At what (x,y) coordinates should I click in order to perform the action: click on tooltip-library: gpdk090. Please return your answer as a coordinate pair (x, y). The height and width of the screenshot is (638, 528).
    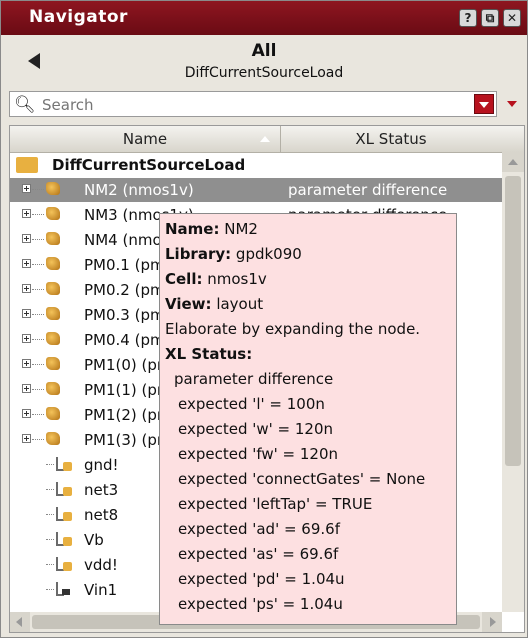
    Looking at the image, I should click on (268, 254).